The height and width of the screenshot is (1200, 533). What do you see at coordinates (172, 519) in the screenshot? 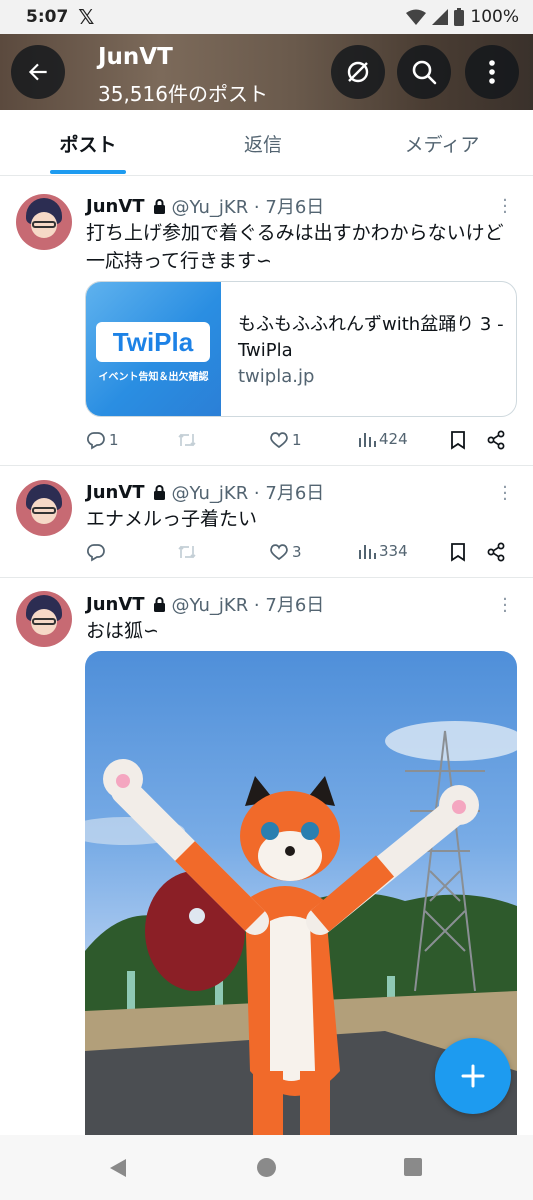
I see `tweet-text: エナメルっ子着たい` at bounding box center [172, 519].